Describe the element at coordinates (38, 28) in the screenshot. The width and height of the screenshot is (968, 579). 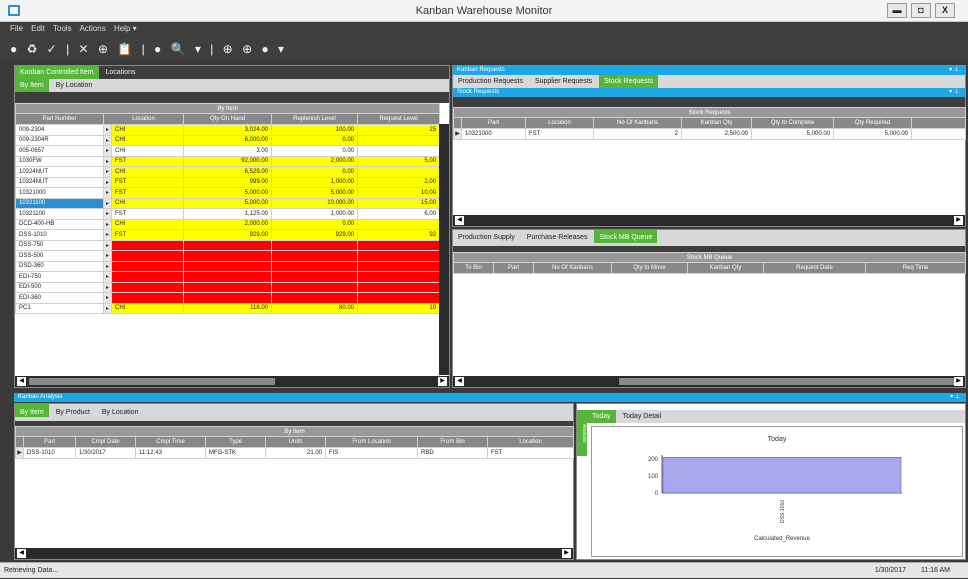
I see `menu-edit: Edit` at that location.